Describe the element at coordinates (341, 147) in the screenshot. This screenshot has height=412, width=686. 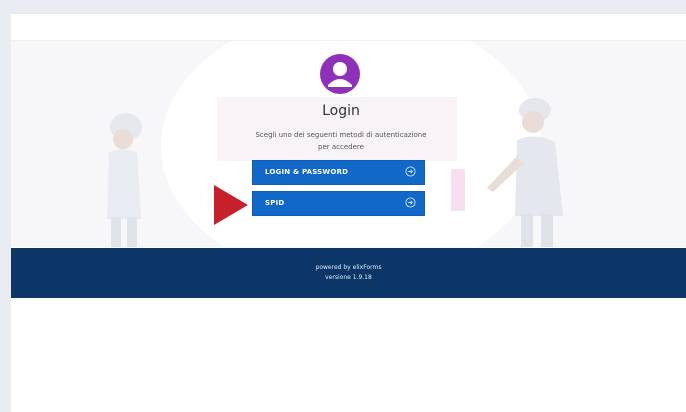
I see `subtitle-line-2: per accedere` at that location.